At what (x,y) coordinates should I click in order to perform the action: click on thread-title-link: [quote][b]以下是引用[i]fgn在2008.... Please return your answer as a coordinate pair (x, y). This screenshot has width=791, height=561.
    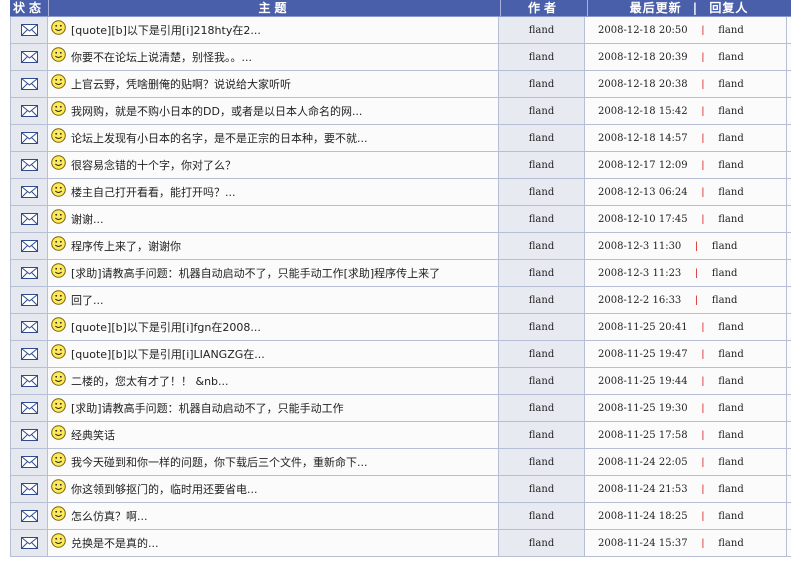
    Looking at the image, I should click on (166, 327).